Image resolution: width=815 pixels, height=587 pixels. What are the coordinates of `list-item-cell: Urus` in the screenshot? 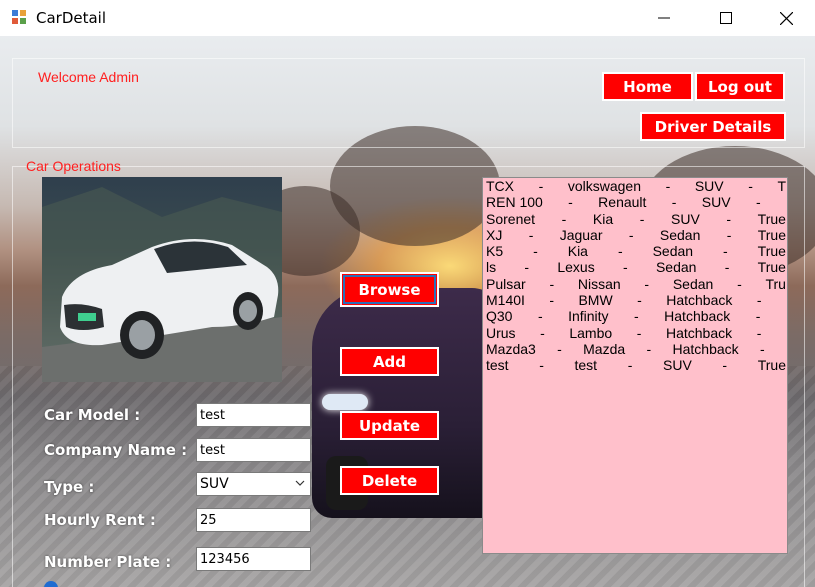 It's located at (501, 332).